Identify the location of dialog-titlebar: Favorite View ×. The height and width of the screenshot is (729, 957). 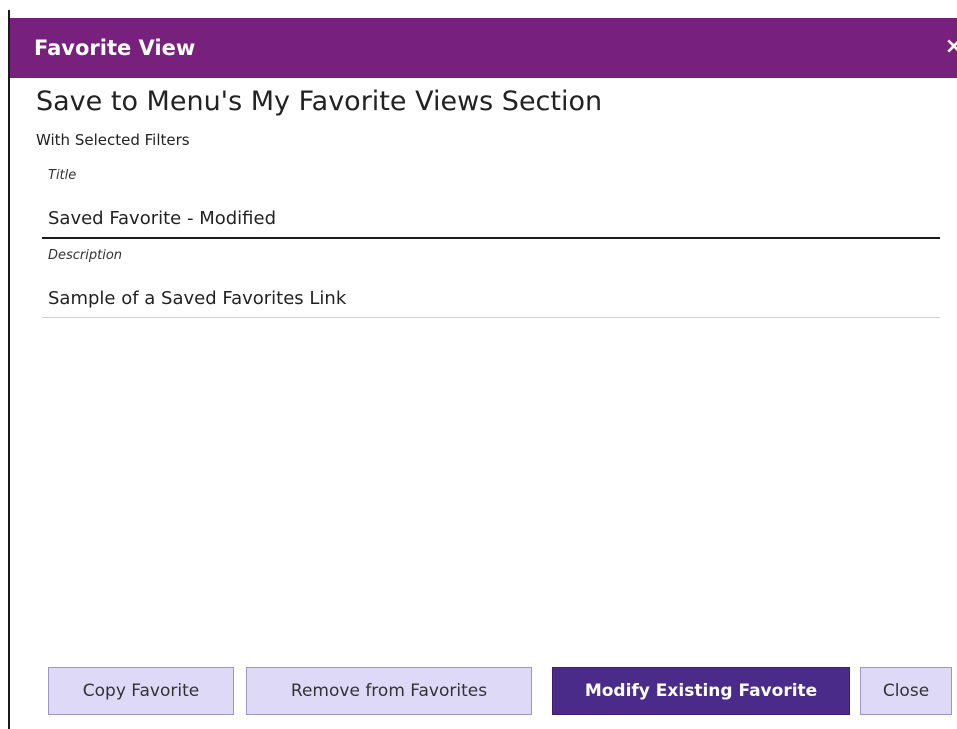
(483, 48).